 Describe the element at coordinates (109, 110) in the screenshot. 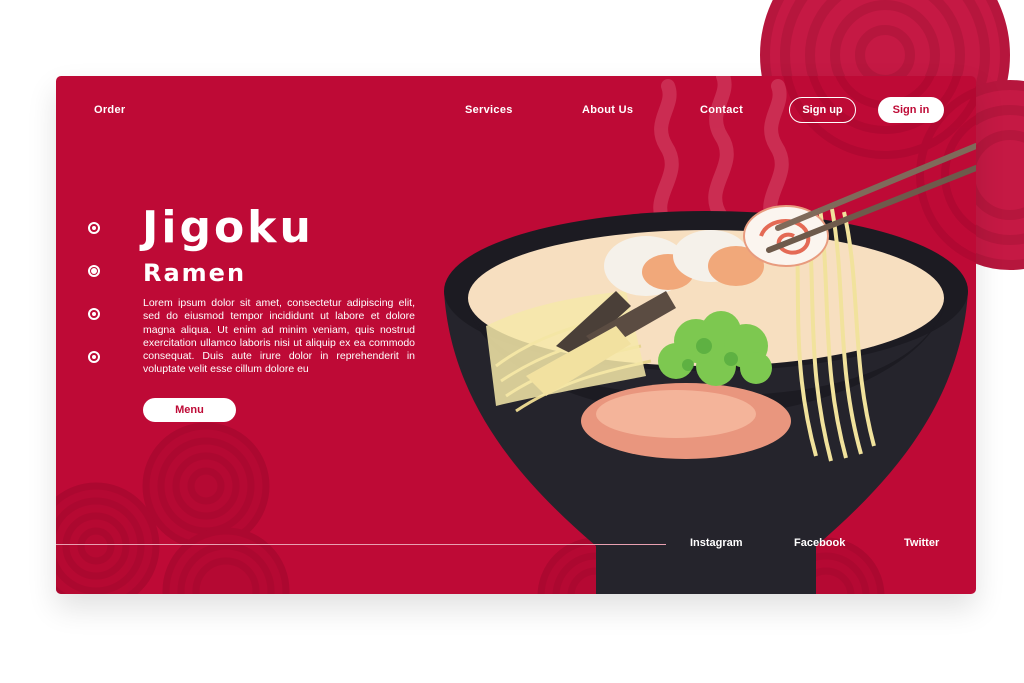

I see `nav-order-link: Order` at that location.